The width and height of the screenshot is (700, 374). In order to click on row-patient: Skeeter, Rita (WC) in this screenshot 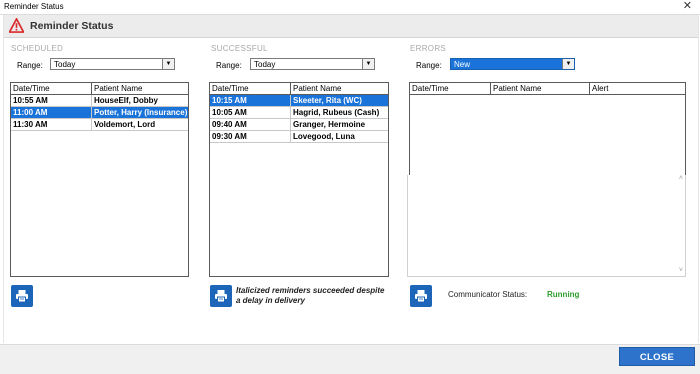, I will do `click(327, 100)`.